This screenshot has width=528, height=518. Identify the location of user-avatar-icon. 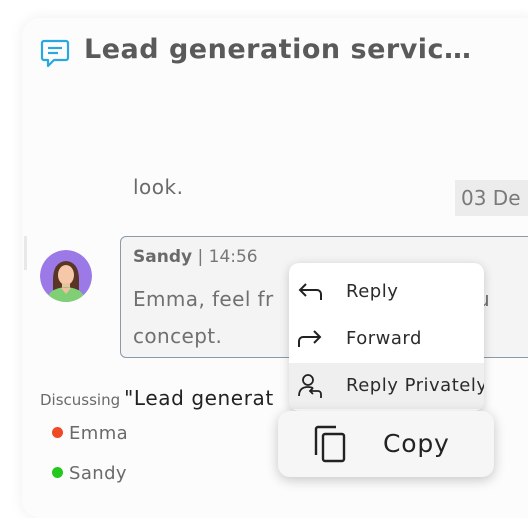
(66, 276).